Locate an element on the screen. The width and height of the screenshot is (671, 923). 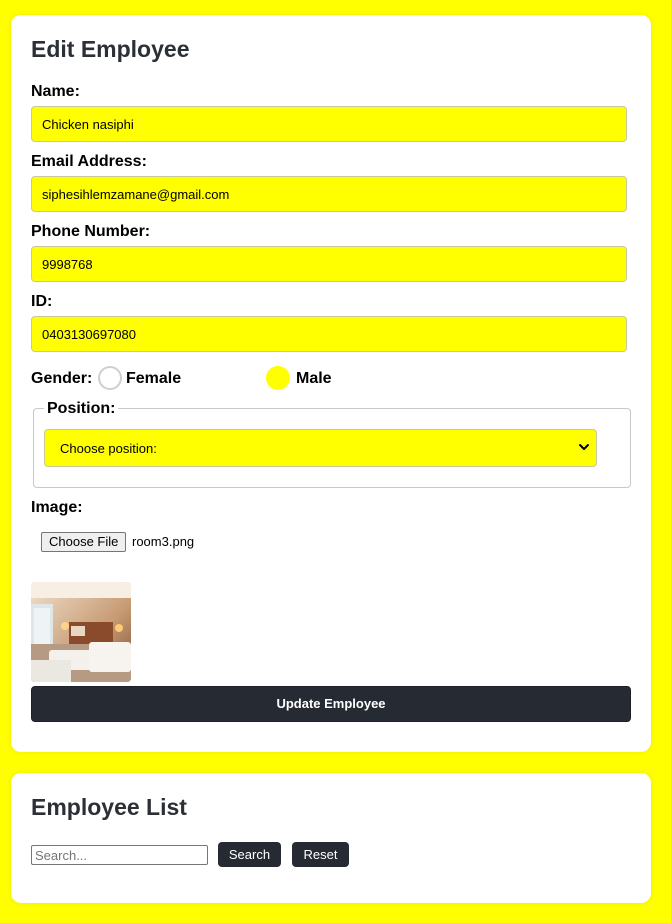
email-field is located at coordinates (329, 194).